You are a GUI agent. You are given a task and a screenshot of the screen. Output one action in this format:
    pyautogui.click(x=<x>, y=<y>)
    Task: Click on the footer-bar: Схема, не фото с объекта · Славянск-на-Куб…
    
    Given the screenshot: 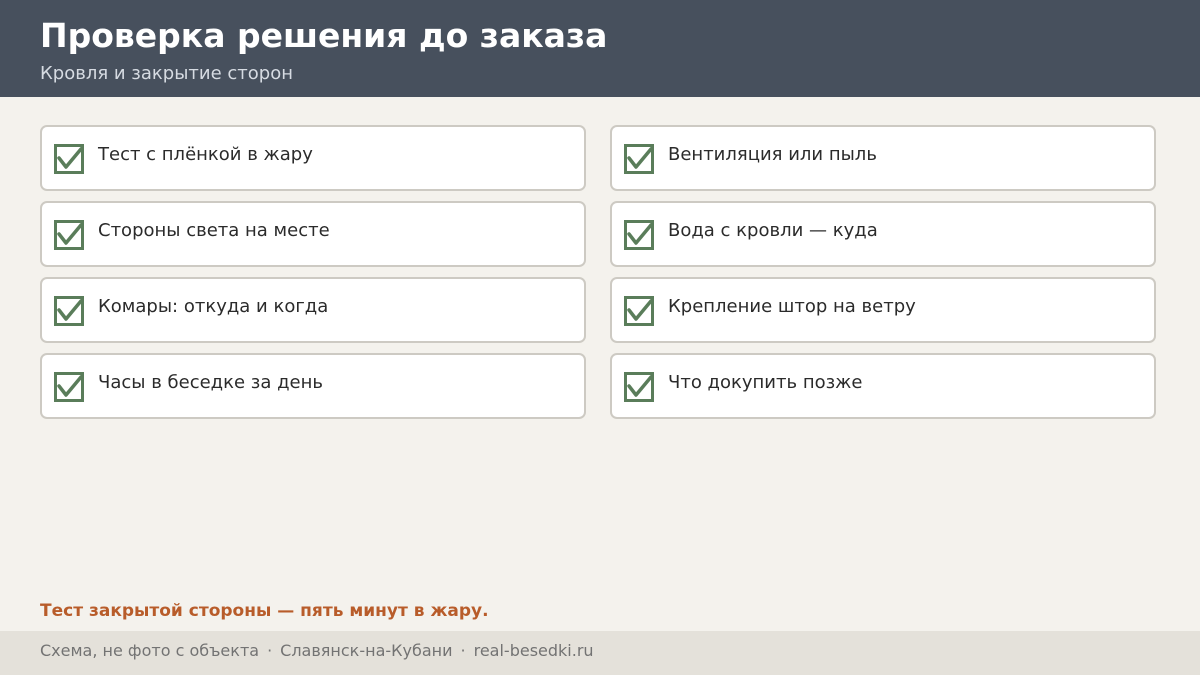 What is the action you would take?
    pyautogui.click(x=600, y=653)
    